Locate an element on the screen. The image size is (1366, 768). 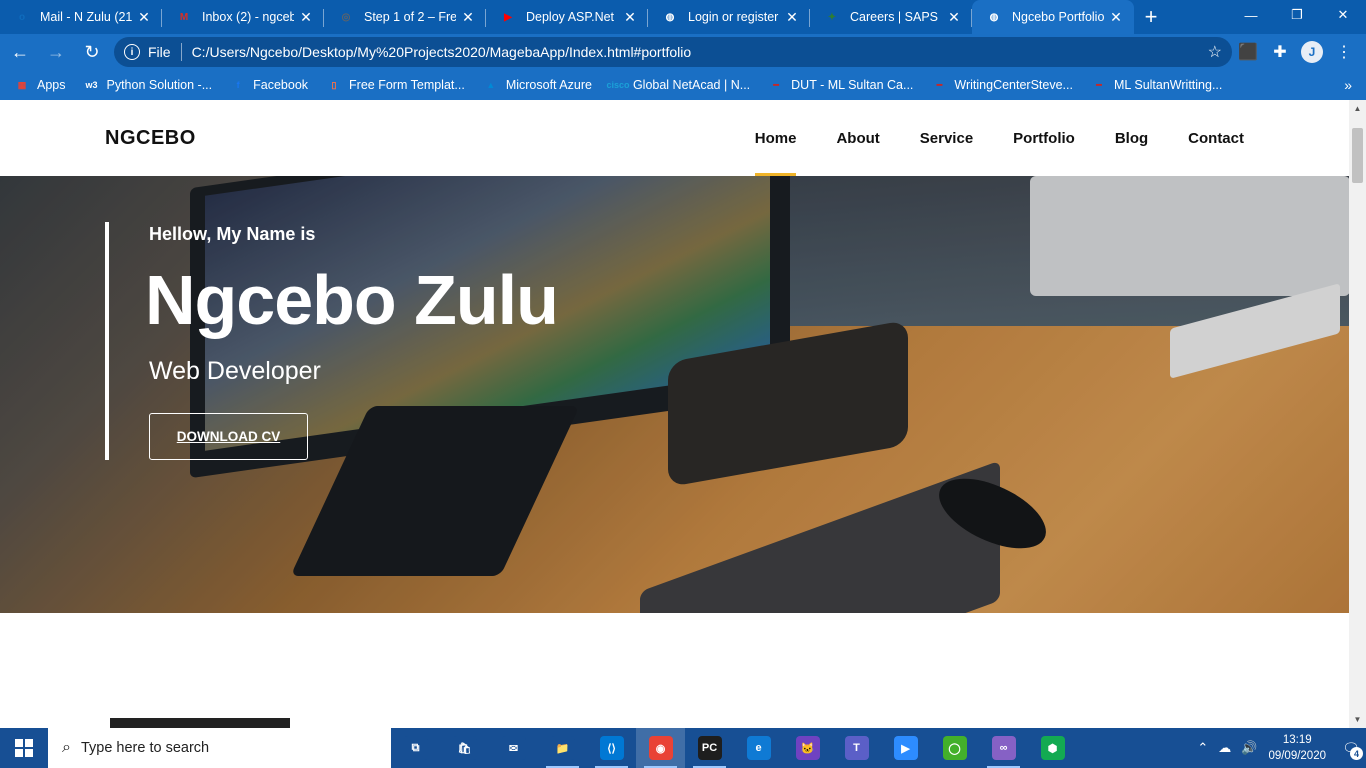
taskbar-app-microsoft-store: 🛍 is located at coordinates (464, 748).